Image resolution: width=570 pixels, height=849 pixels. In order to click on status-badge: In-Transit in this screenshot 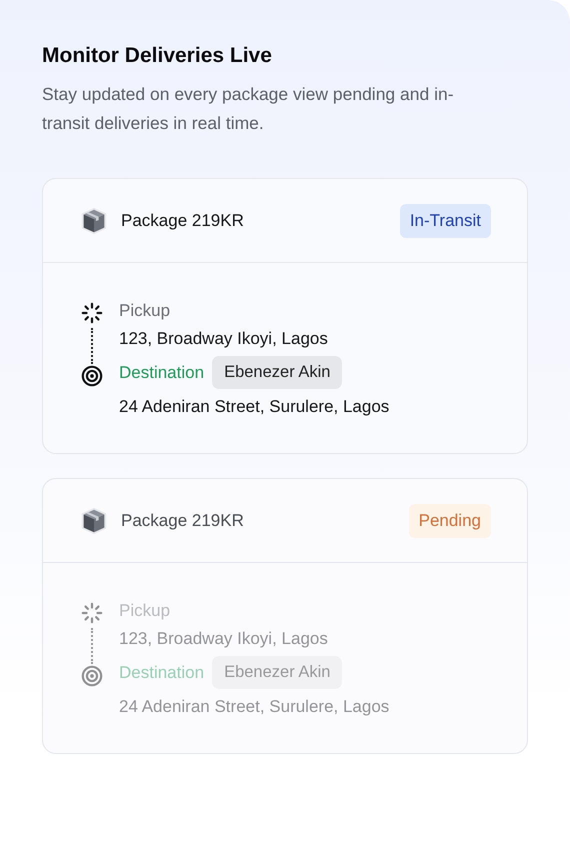, I will do `click(445, 221)`.